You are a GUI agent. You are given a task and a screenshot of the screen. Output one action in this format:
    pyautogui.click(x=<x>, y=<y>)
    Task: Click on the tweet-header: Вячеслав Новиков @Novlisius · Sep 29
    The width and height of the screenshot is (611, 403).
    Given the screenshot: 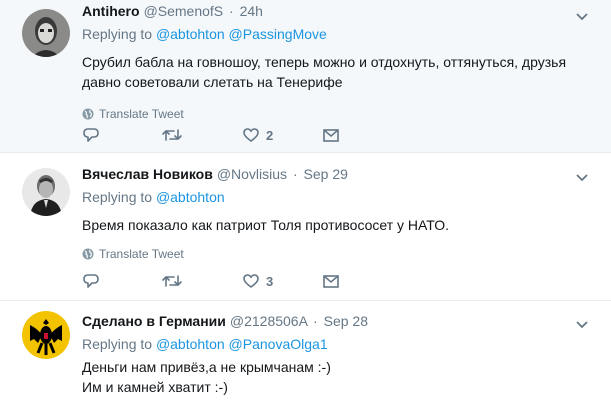 What is the action you would take?
    pyautogui.click(x=338, y=174)
    